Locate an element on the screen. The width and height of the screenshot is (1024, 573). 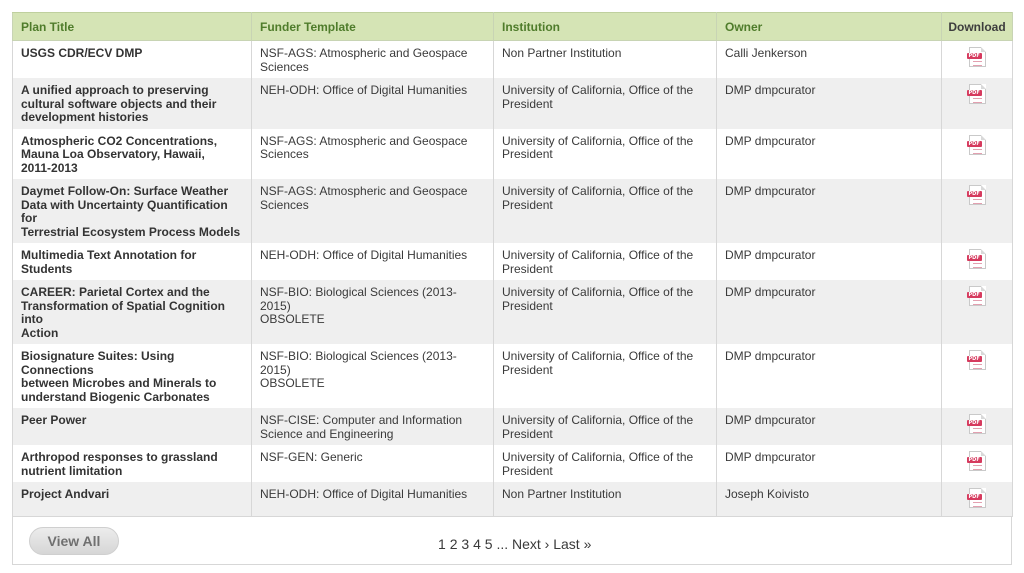
plan-title-cell: Project Andvari is located at coordinates (132, 499).